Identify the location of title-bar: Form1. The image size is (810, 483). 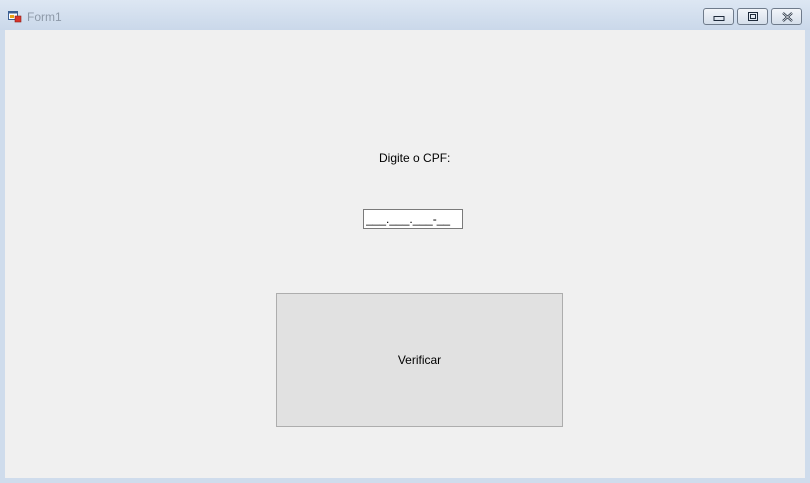
(405, 15).